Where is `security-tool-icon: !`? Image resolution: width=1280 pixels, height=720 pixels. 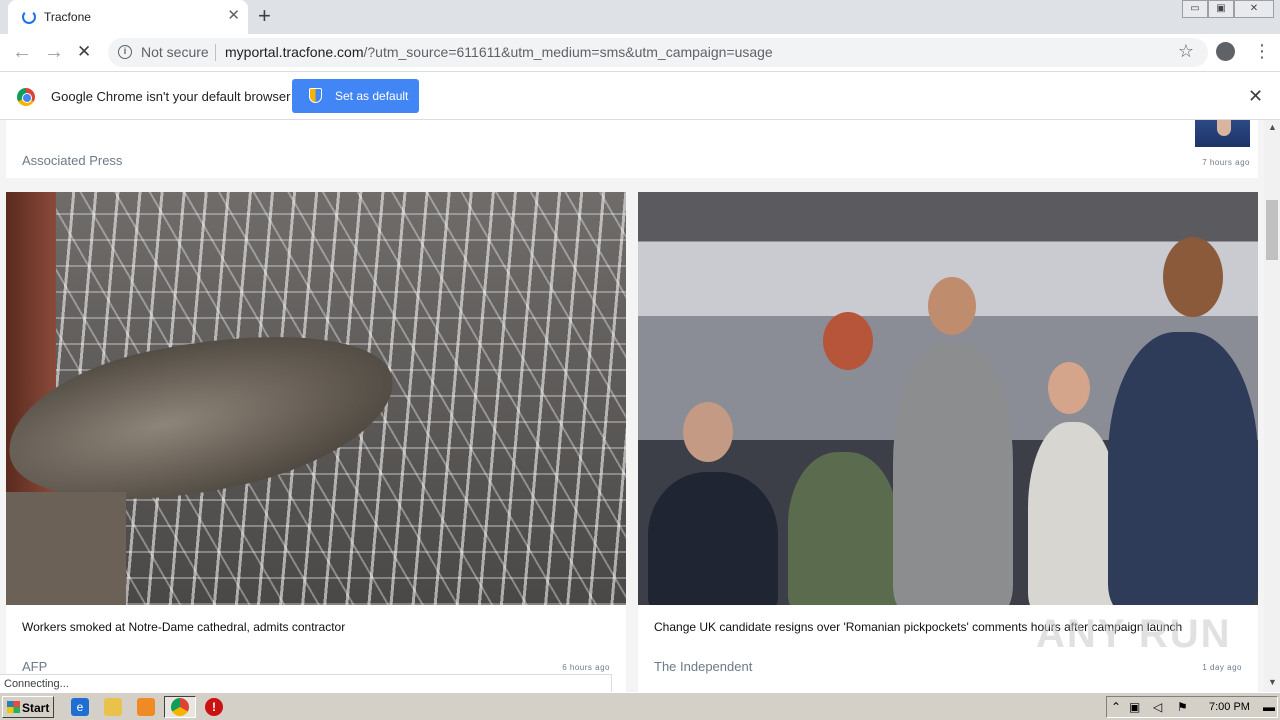 security-tool-icon: ! is located at coordinates (214, 707).